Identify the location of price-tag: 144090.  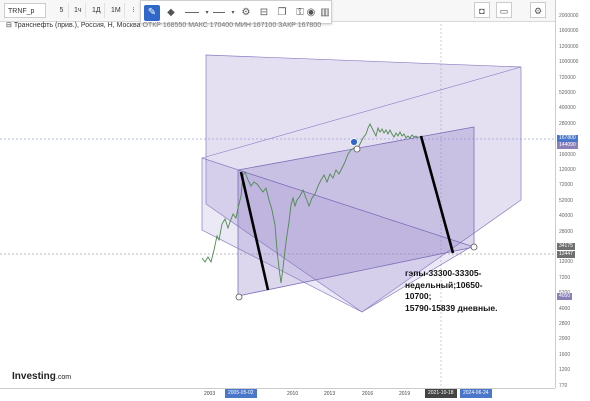
(567, 145).